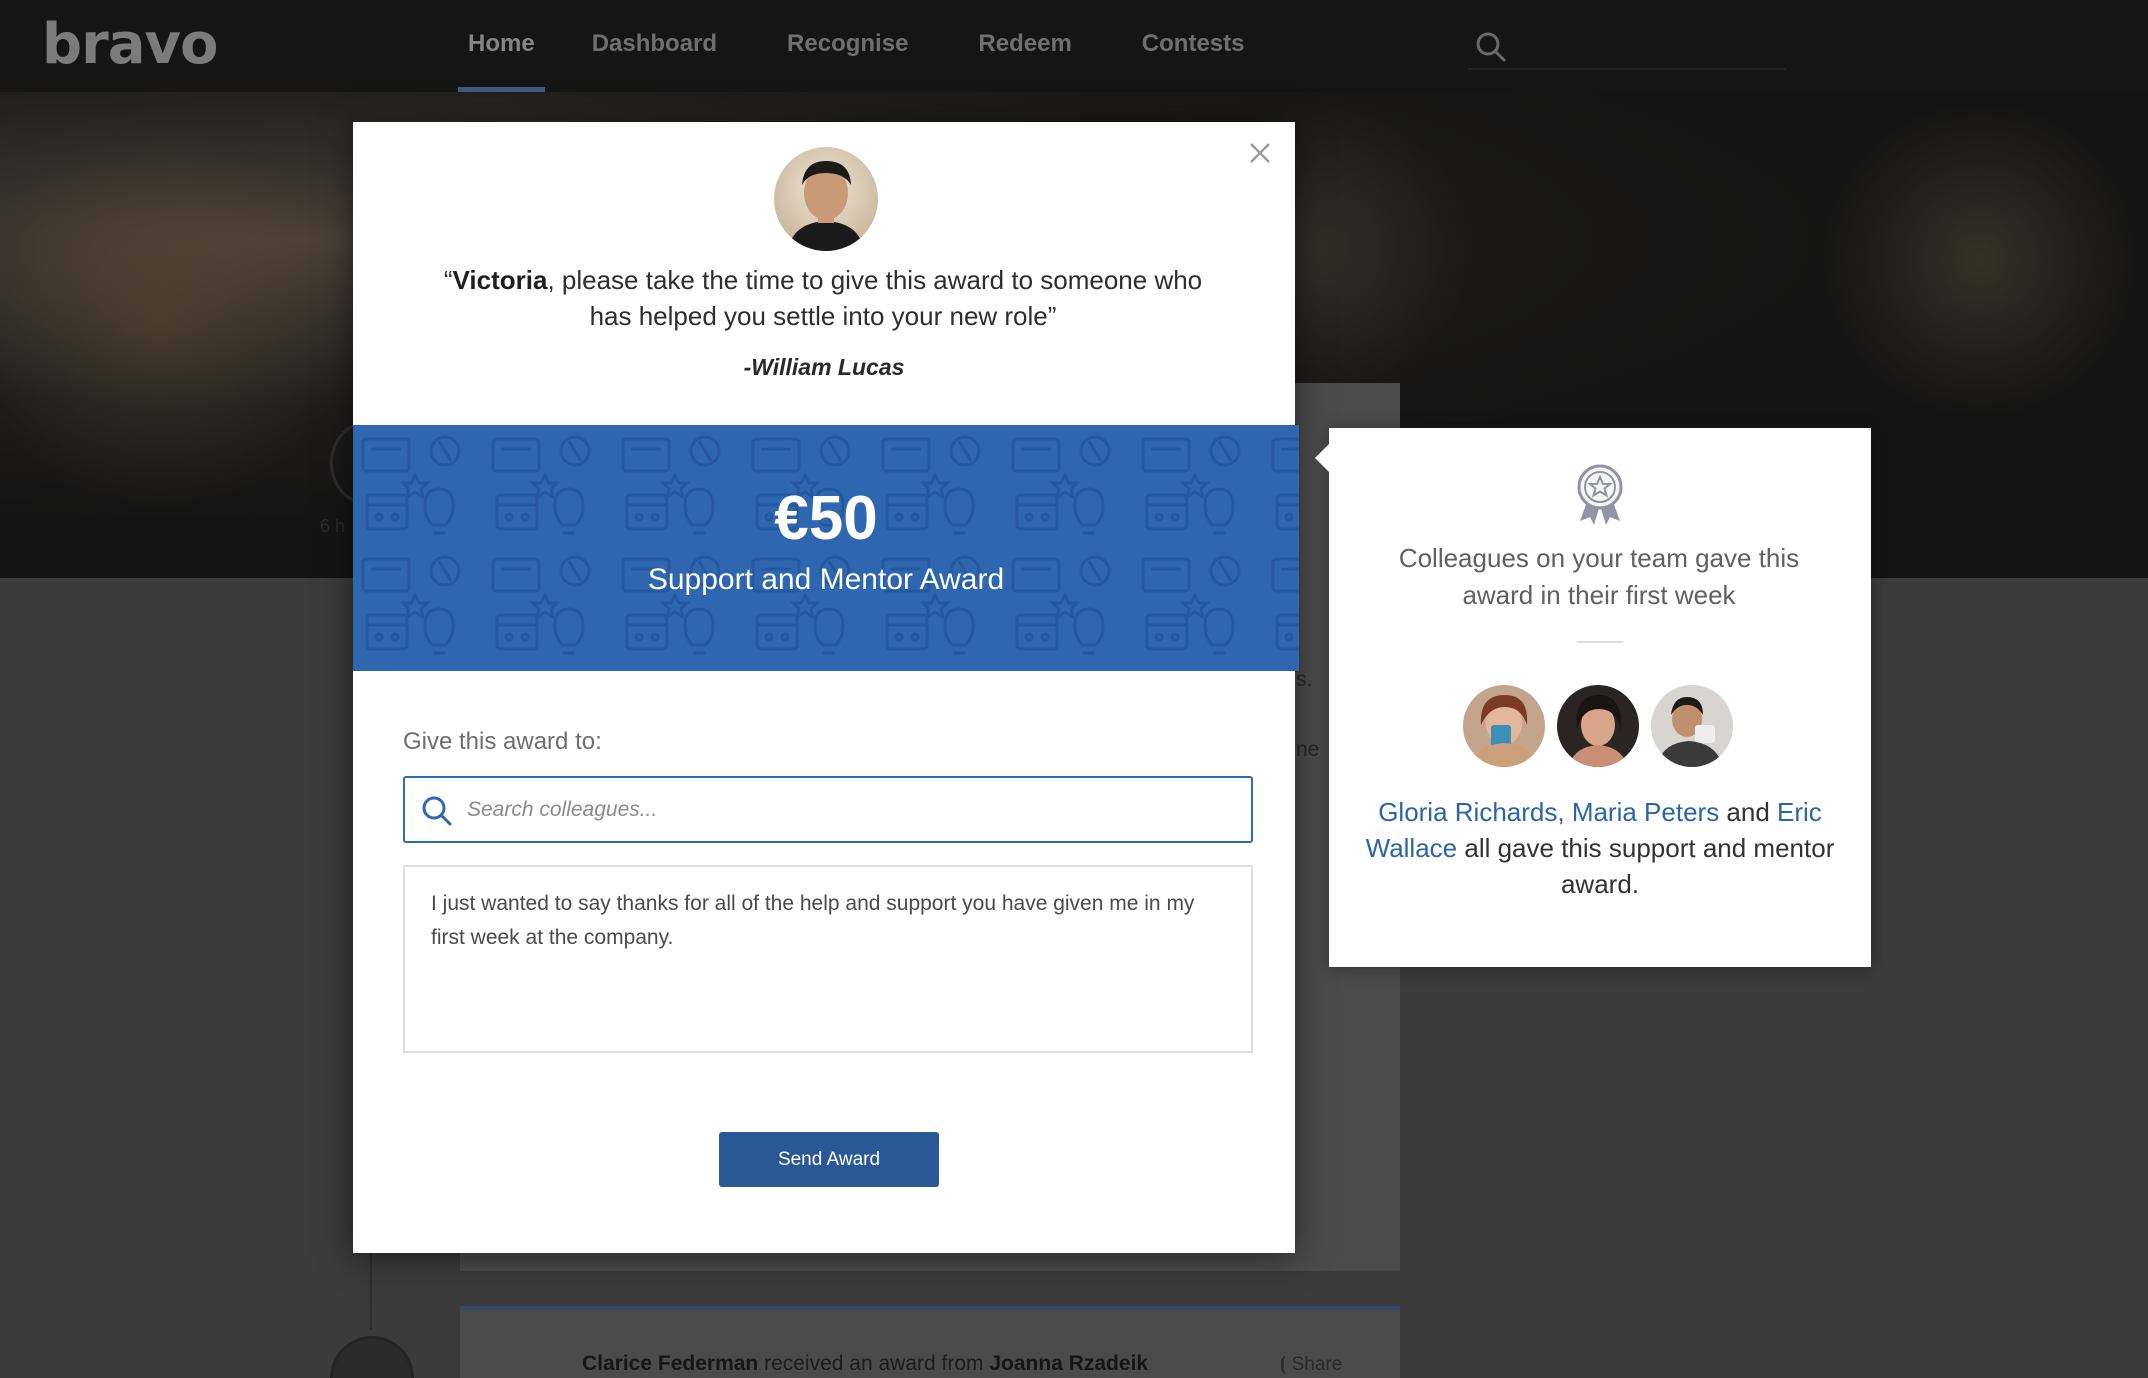 This screenshot has width=2148, height=1378. Describe the element at coordinates (1600, 494) in the screenshot. I see `award-ribbon-icon` at that location.